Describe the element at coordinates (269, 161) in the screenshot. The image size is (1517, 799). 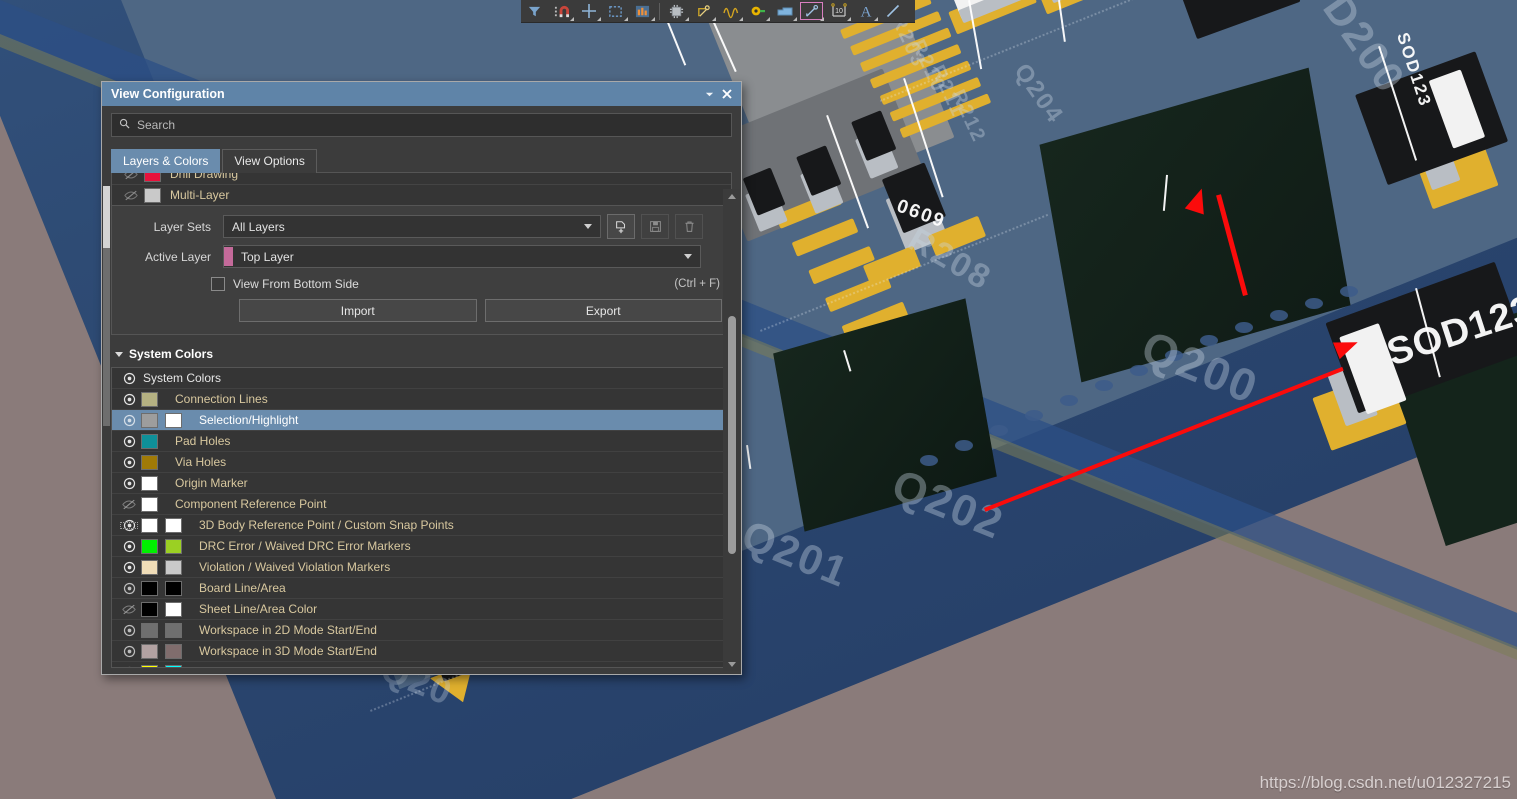
I see `tab-view-options: View Options` at that location.